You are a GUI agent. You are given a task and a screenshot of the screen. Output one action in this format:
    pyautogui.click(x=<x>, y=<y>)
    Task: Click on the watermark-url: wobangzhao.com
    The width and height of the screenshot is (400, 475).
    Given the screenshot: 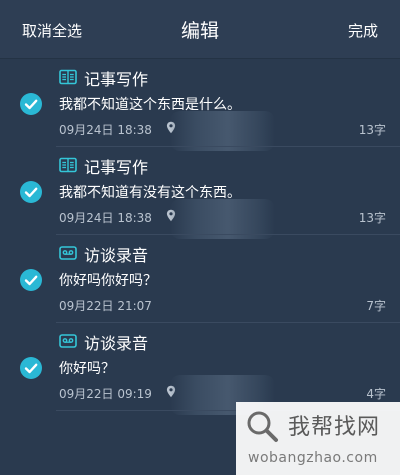 What is the action you would take?
    pyautogui.click(x=313, y=458)
    